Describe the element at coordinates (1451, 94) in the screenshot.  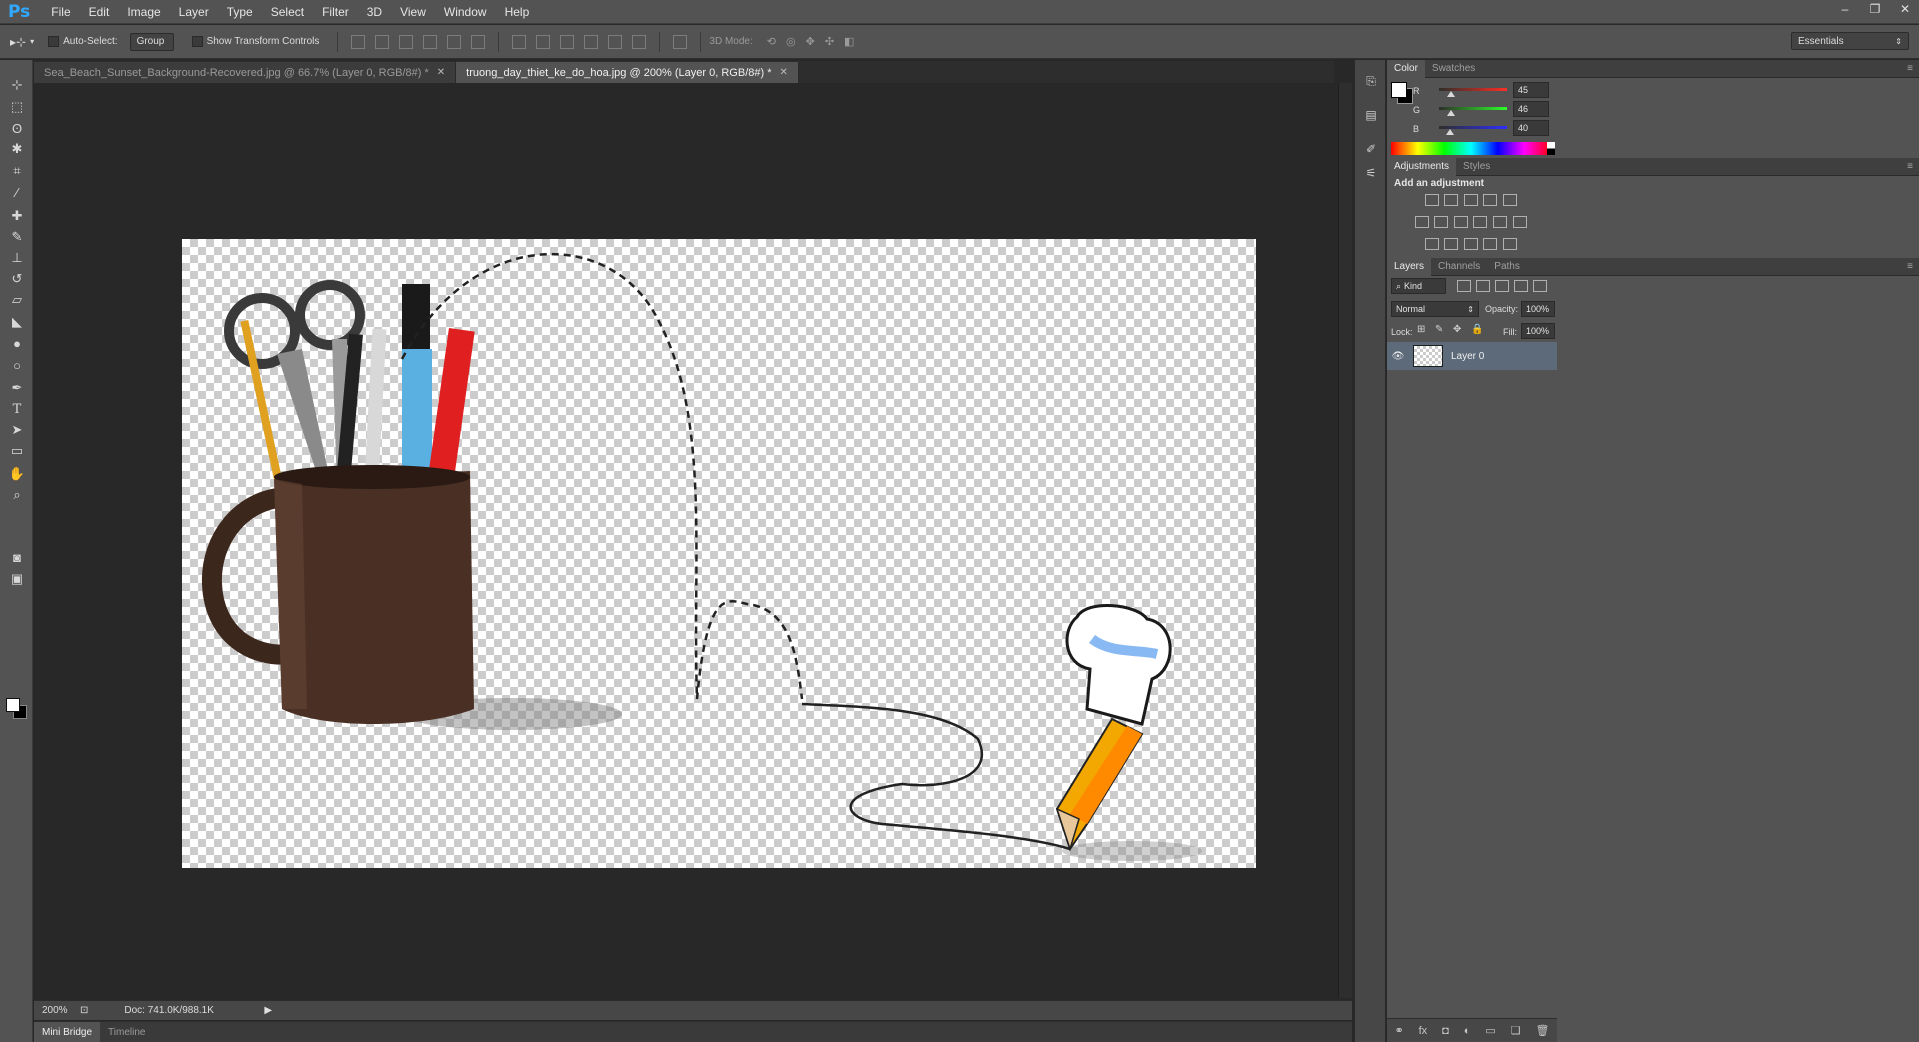
I see `red-slider-thumb` at that location.